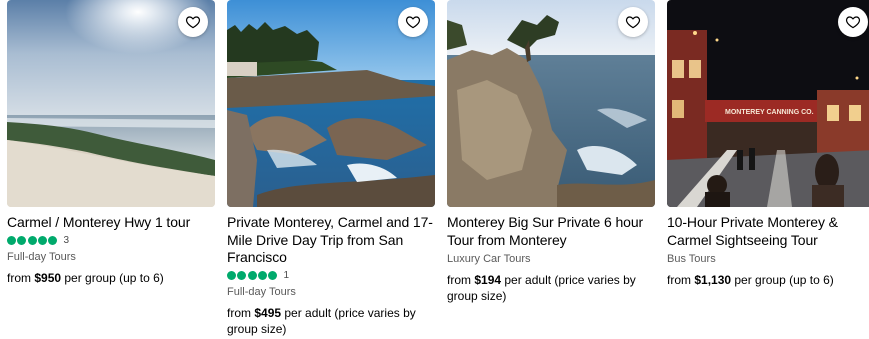 The image size is (869, 339). What do you see at coordinates (66, 240) in the screenshot?
I see `review-count: 3` at bounding box center [66, 240].